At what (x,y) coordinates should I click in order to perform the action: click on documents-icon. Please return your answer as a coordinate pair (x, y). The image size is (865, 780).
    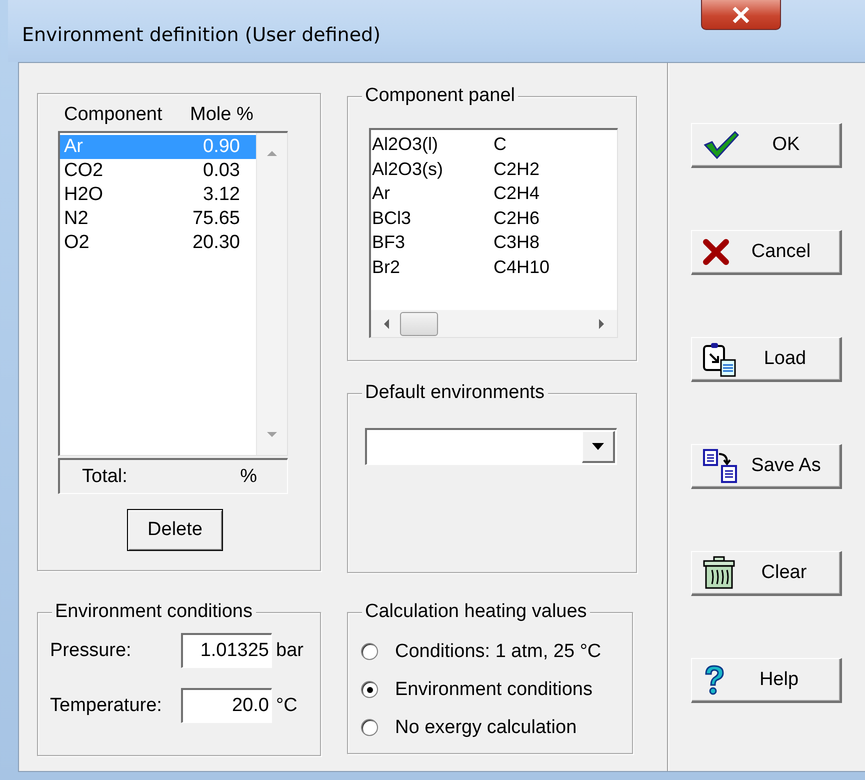
    Looking at the image, I should click on (721, 466).